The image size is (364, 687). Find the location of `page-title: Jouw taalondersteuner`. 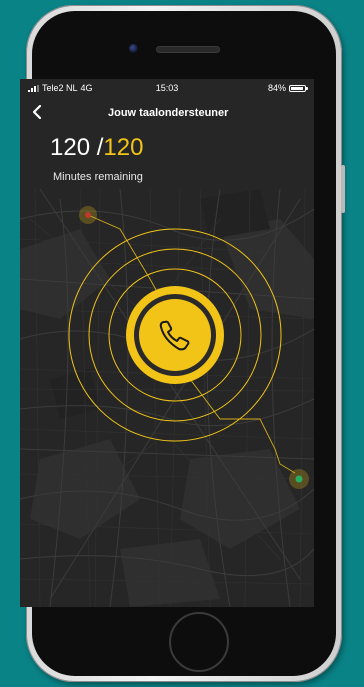

page-title: Jouw taalondersteuner is located at coordinates (168, 113).